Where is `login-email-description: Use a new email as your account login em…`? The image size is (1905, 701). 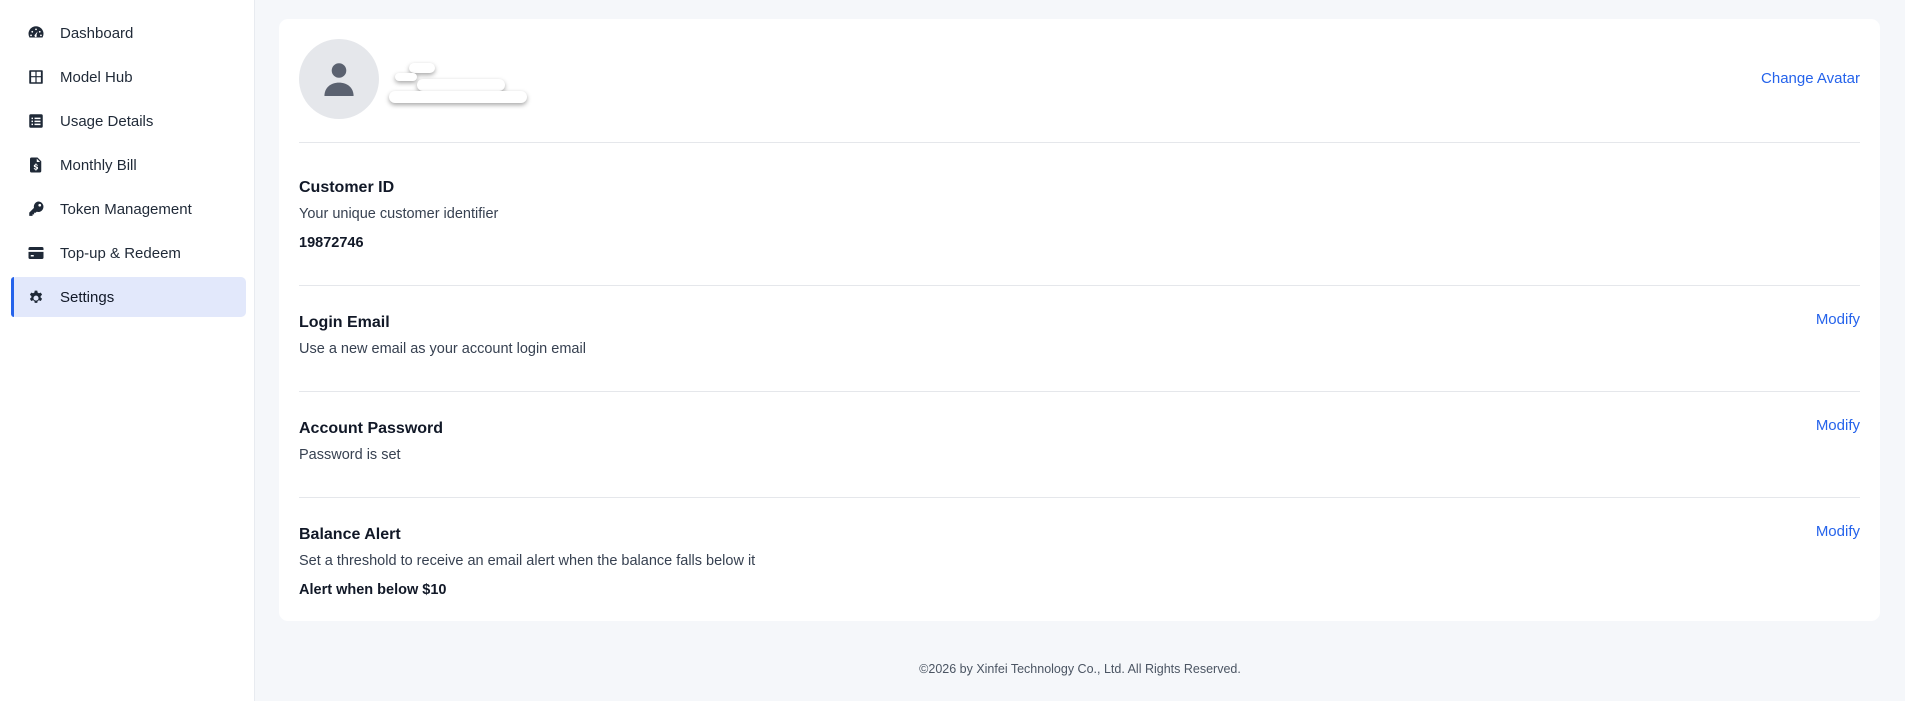
login-email-description: Use a new email as your account login em… is located at coordinates (442, 349).